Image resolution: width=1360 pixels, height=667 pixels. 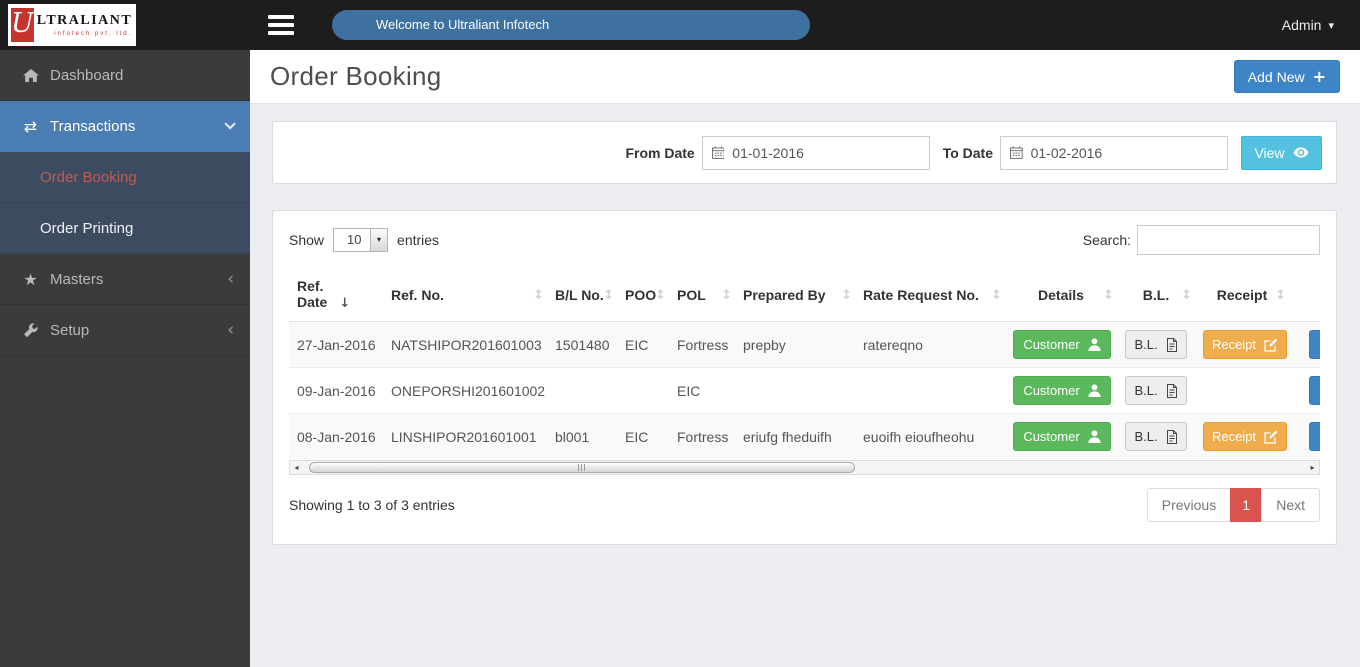 I want to click on page-title: Order Booking, so click(x=356, y=76).